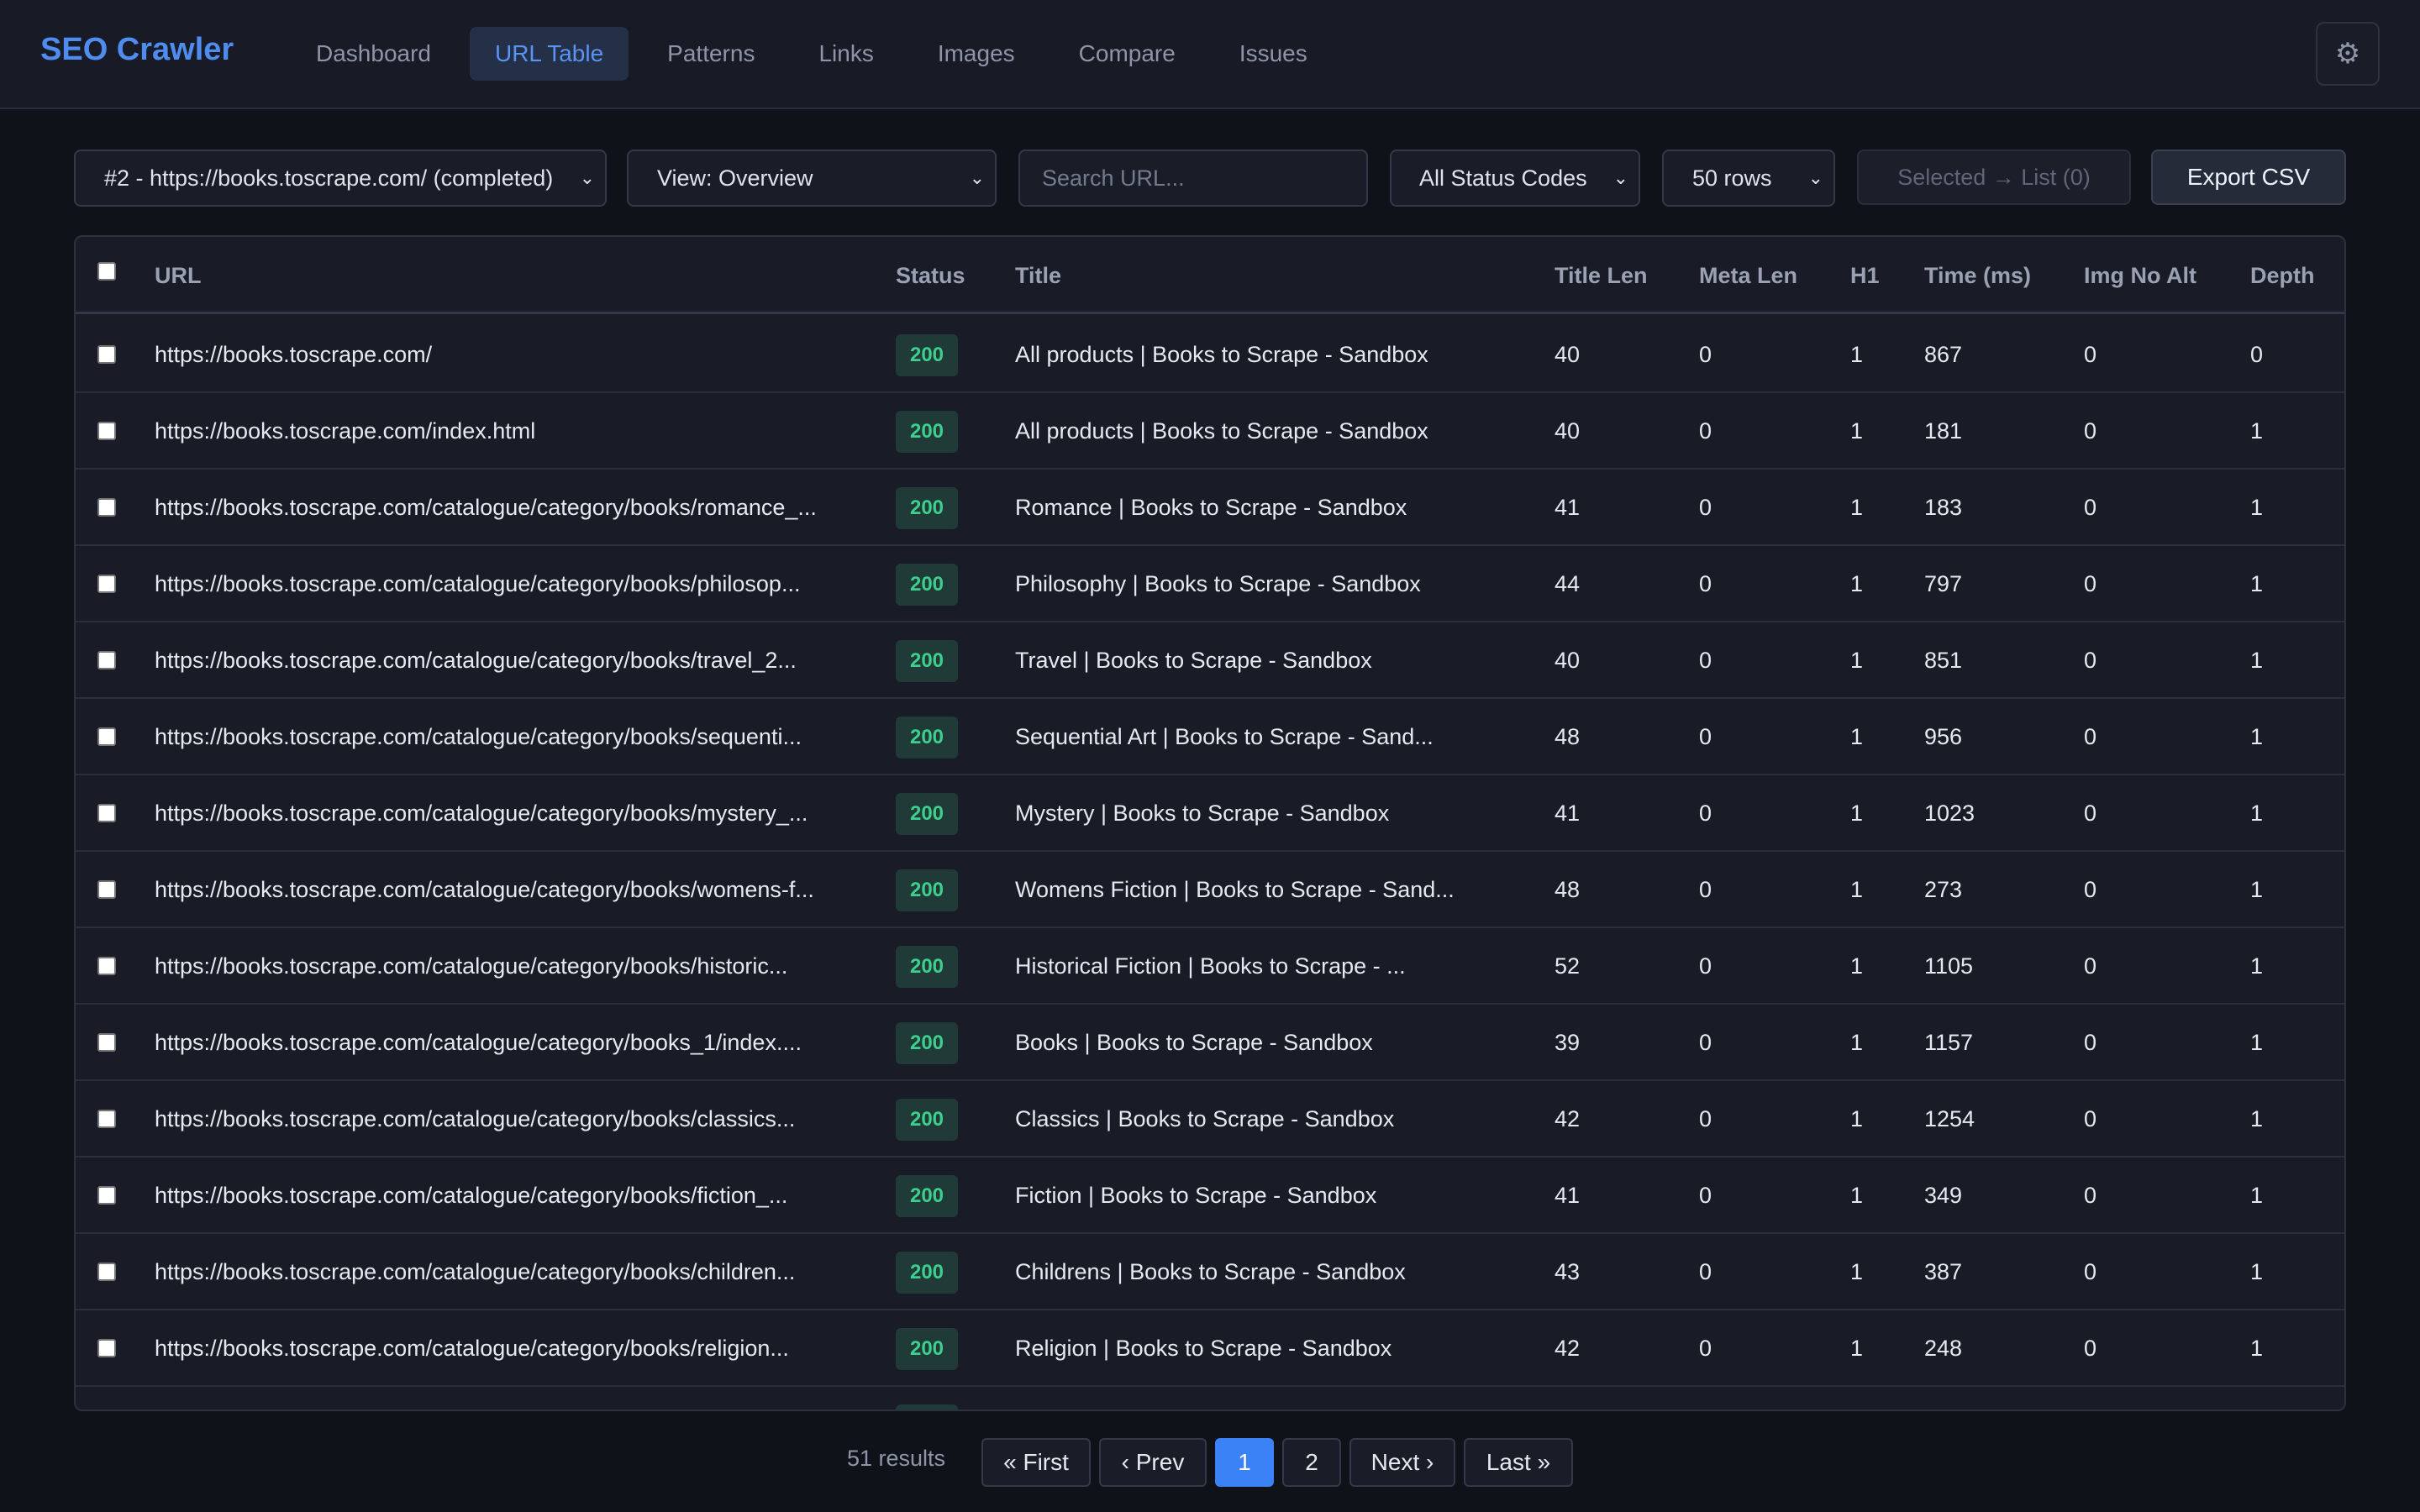 The width and height of the screenshot is (2420, 1512). Describe the element at coordinates (1748, 275) in the screenshot. I see `column-header-meta-len: Meta Len` at that location.